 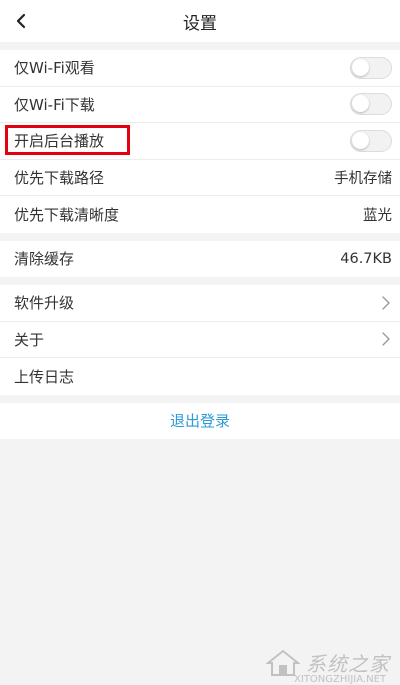 I want to click on setting-row-download-quality: 优先下载清晰度 蓝光, so click(x=200, y=214).